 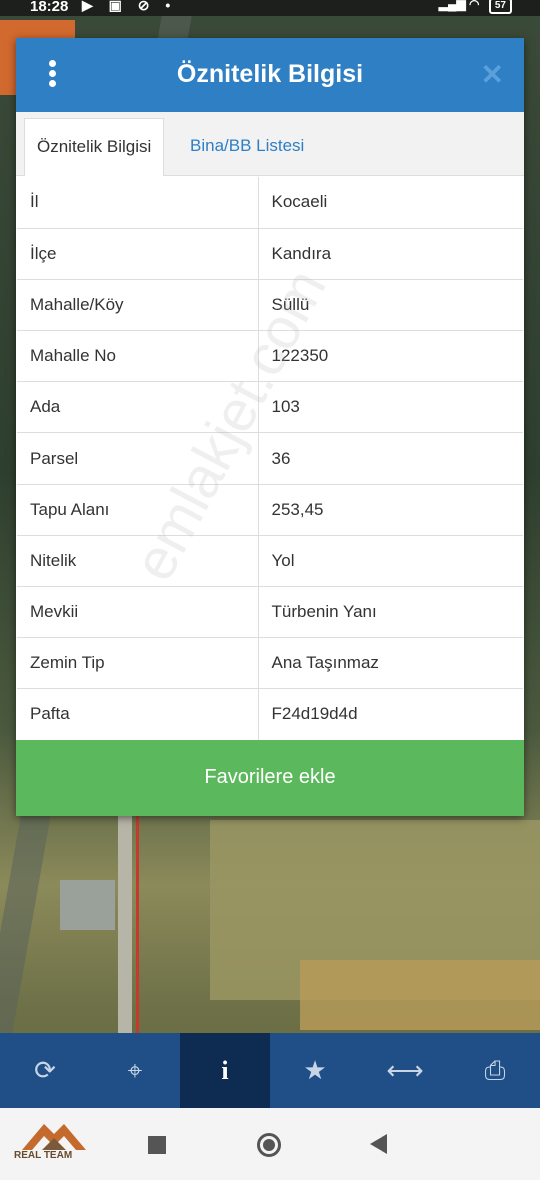 I want to click on row-value: 253,45, so click(x=390, y=510).